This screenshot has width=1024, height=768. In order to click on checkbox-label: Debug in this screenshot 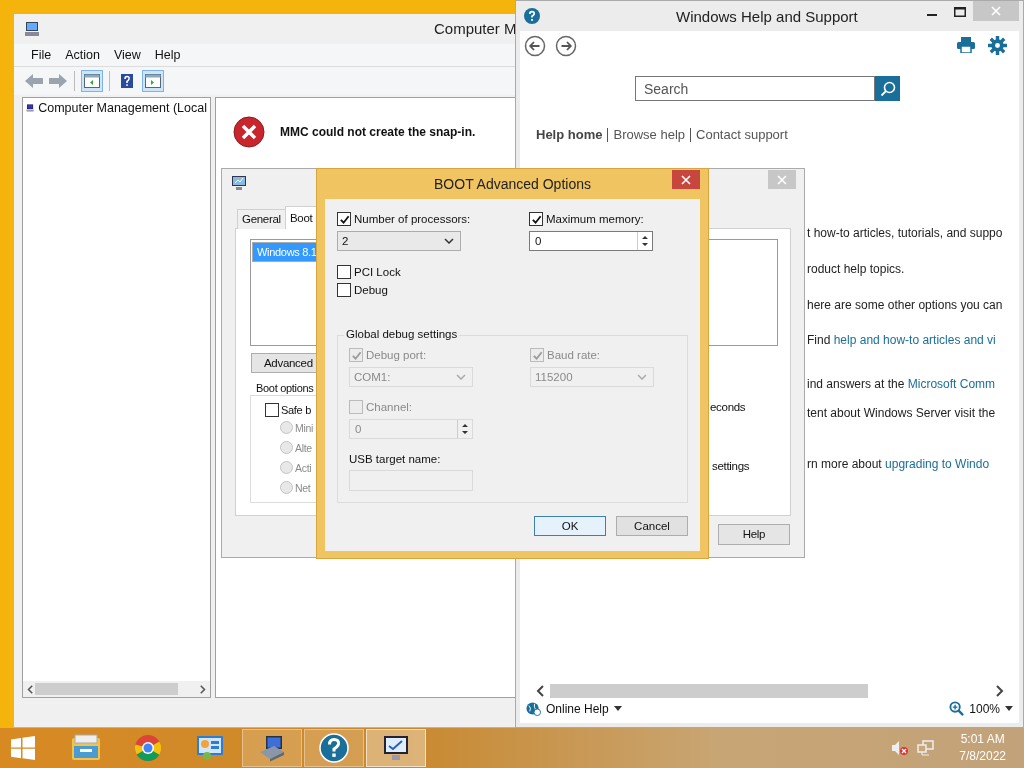, I will do `click(371, 290)`.